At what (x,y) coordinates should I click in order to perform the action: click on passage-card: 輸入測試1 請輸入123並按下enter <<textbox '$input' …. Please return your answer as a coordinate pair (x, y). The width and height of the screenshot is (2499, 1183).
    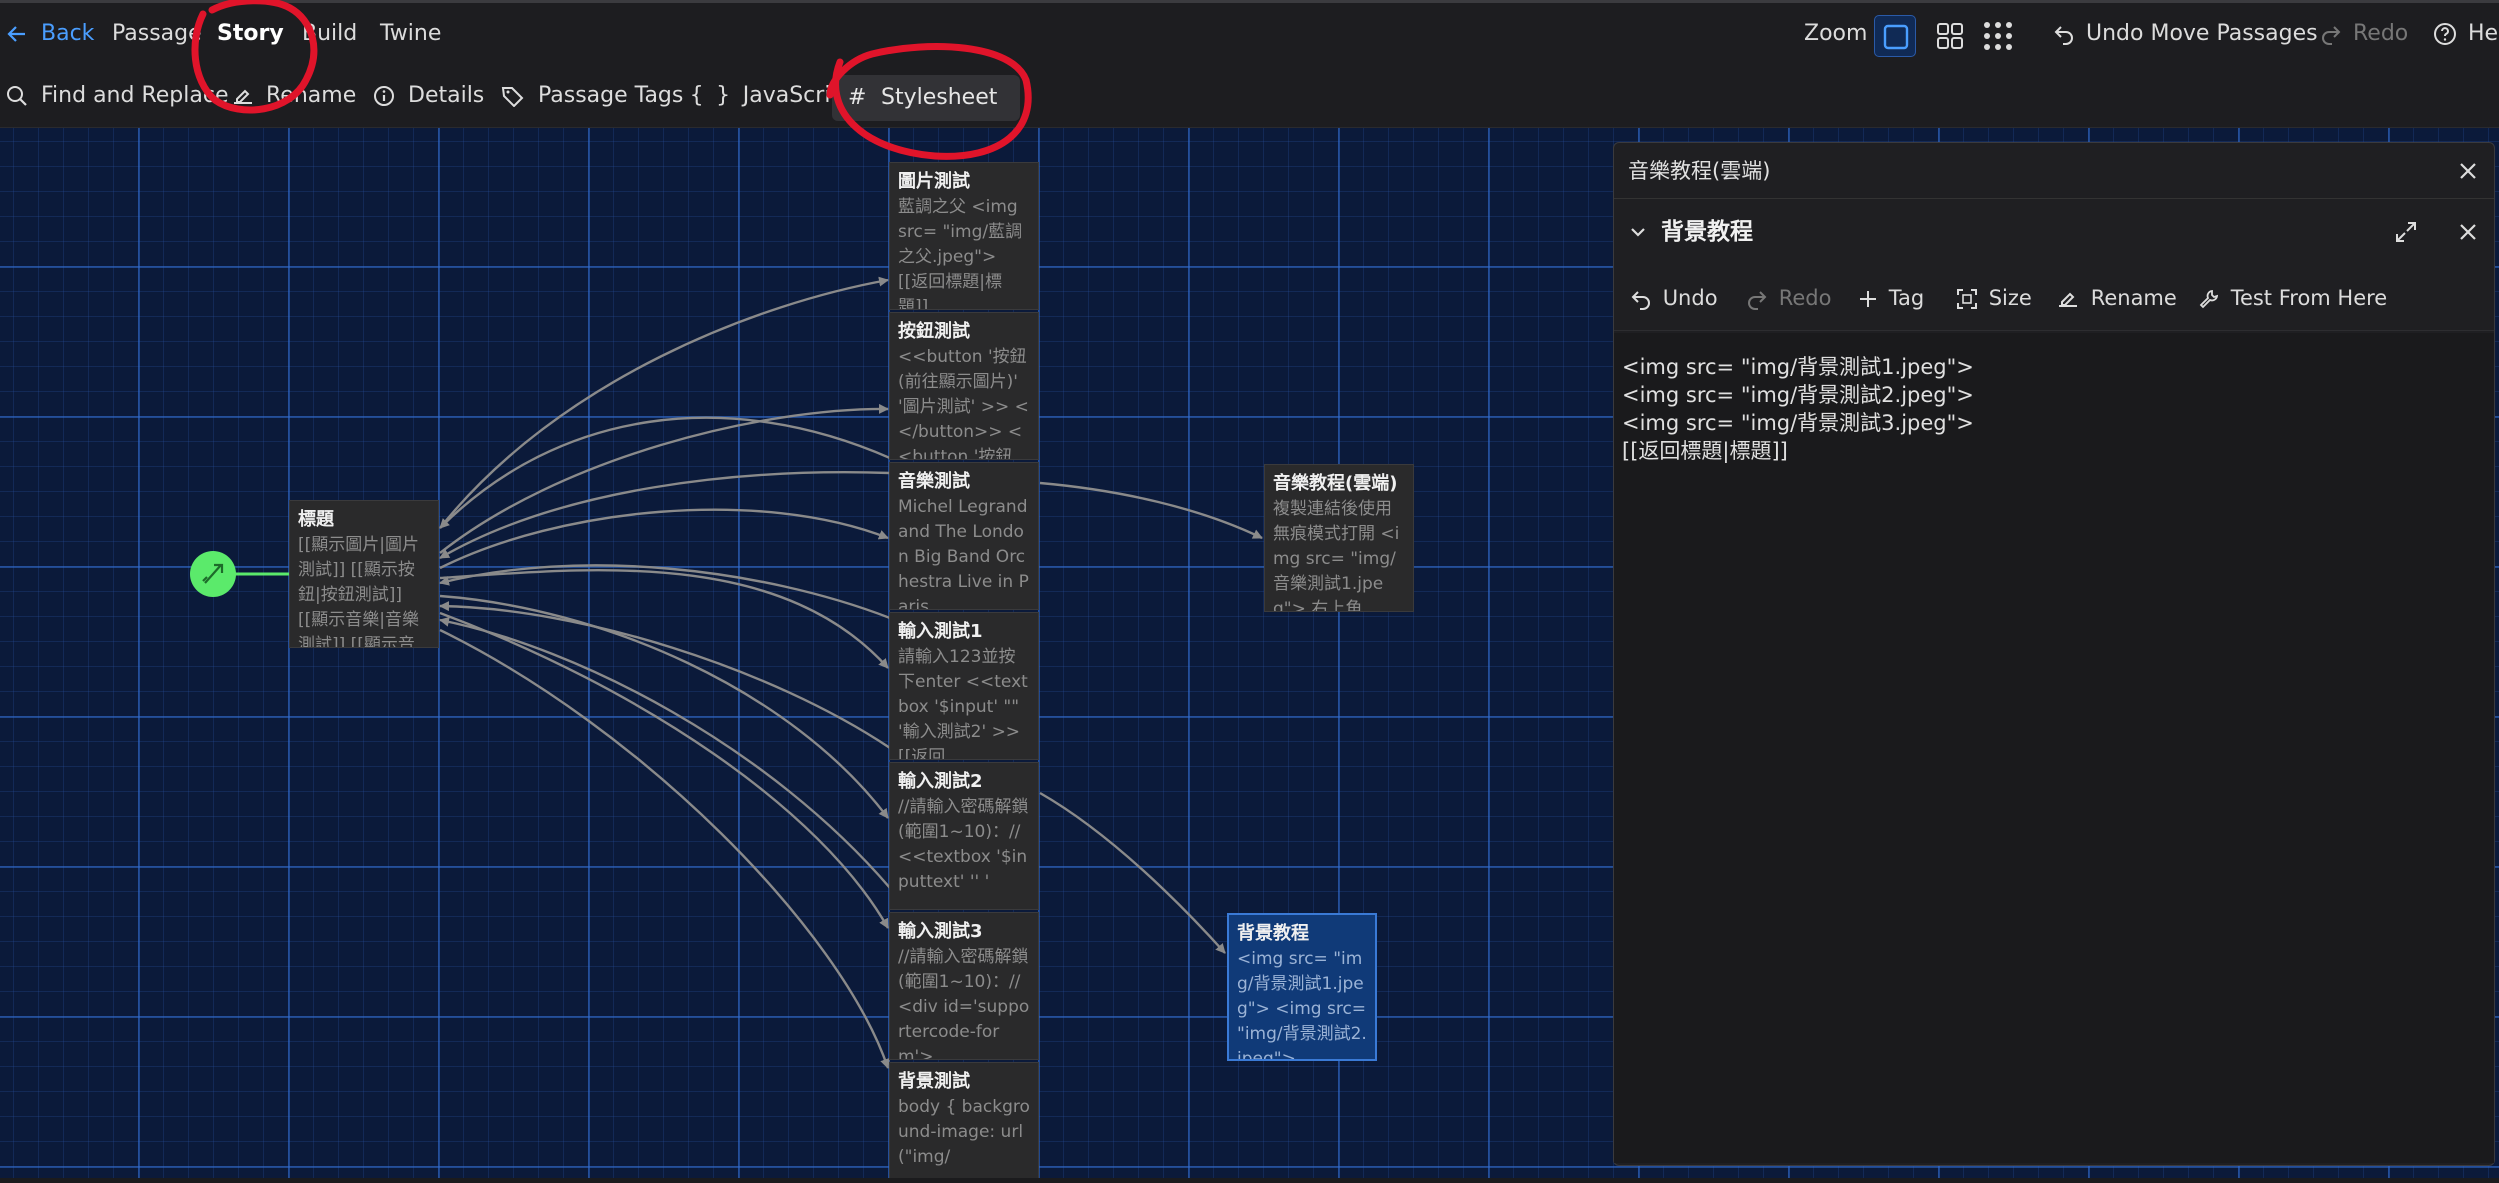
    Looking at the image, I should click on (964, 686).